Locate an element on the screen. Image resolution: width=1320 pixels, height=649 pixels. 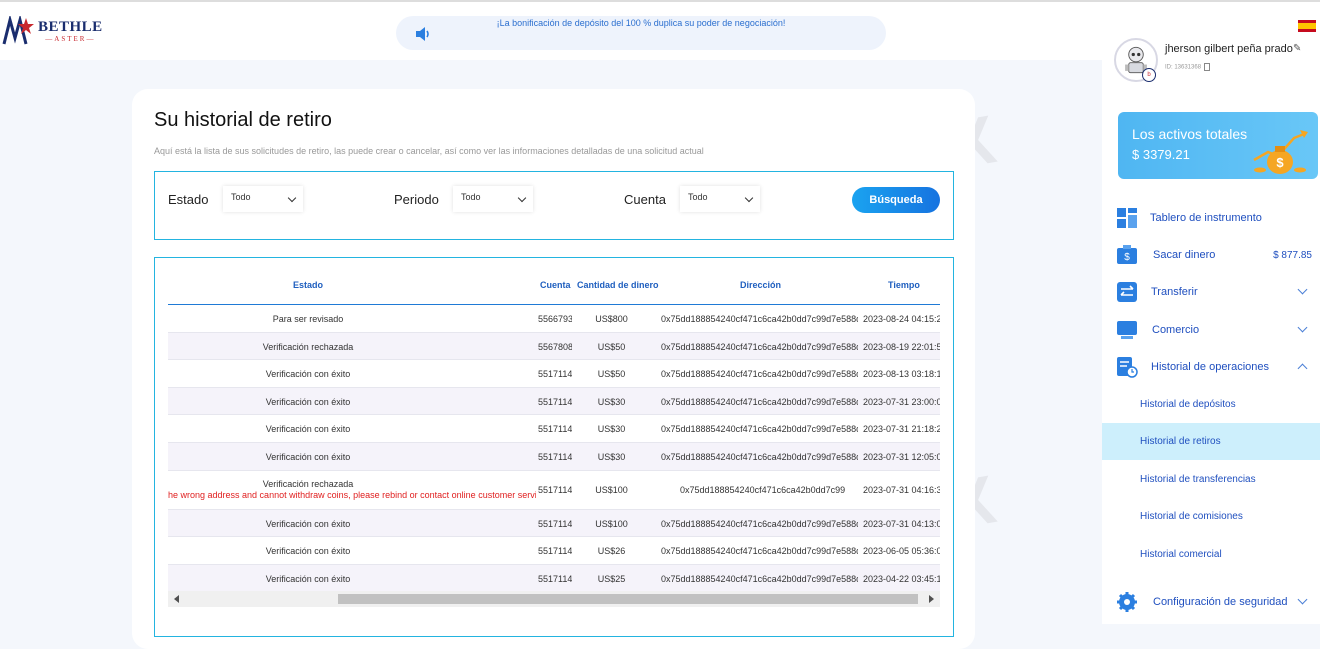
gear-icon is located at coordinates (1127, 602).